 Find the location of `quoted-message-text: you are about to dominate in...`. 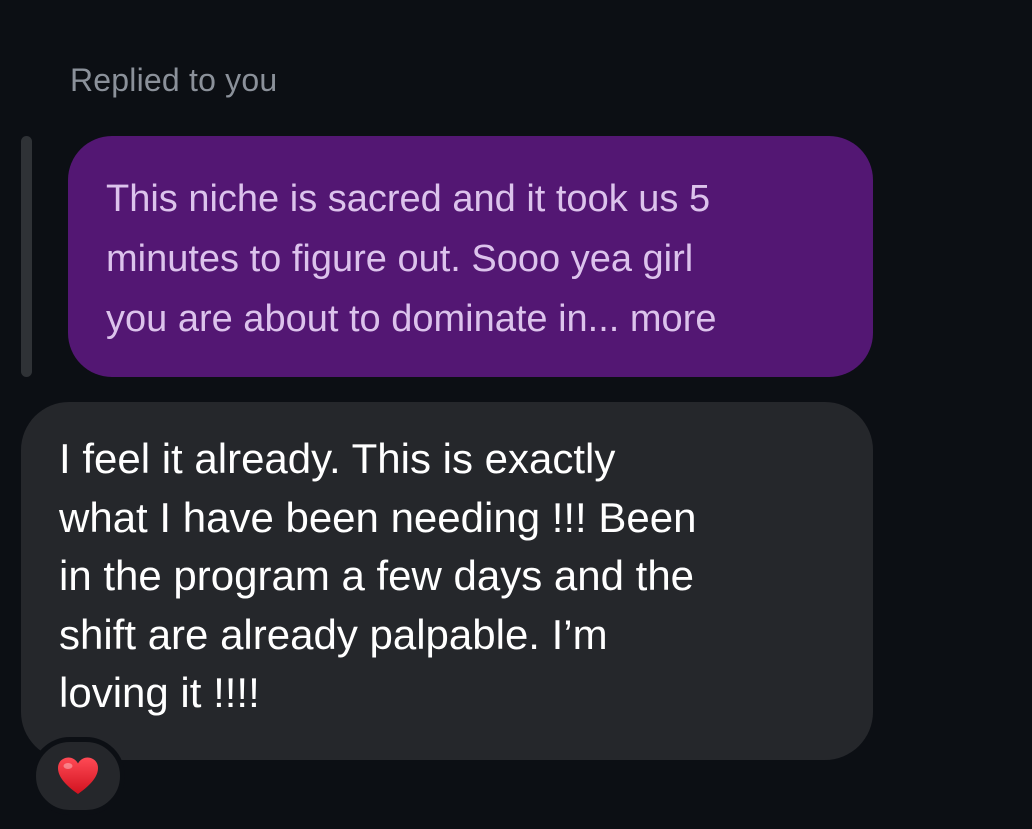

quoted-message-text: you are about to dominate in... is located at coordinates (363, 319).